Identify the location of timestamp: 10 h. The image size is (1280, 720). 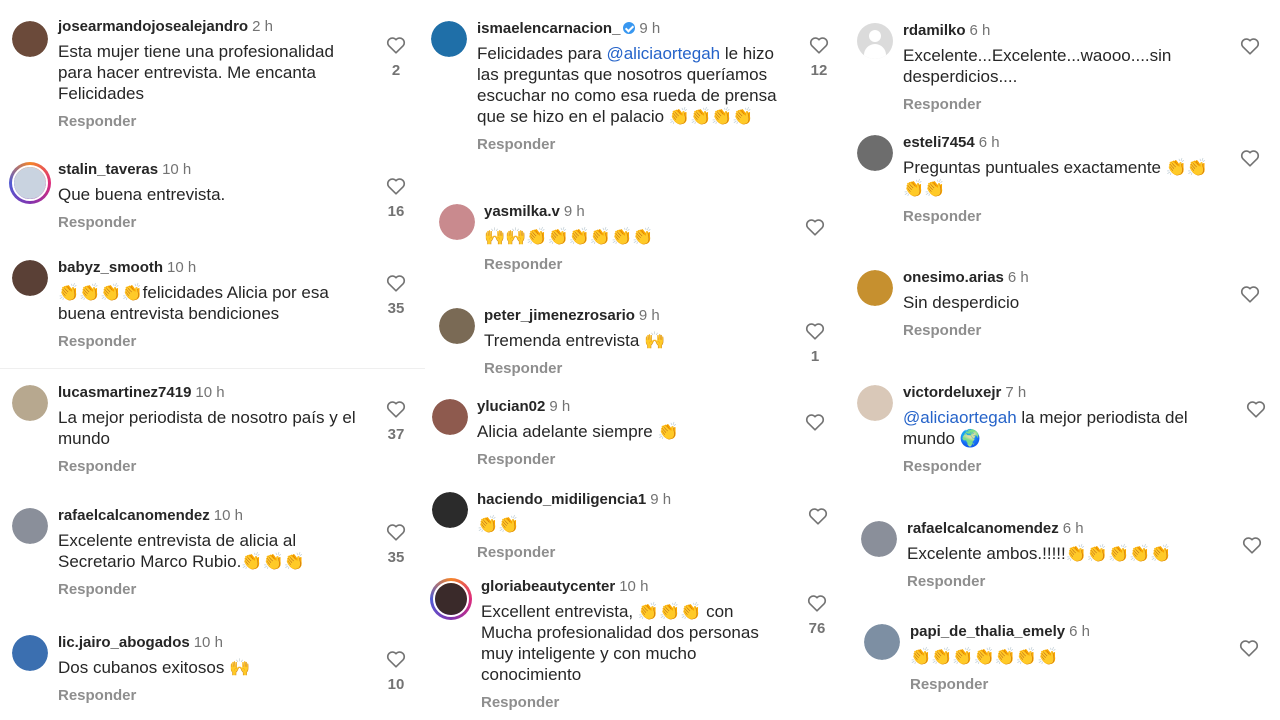
(177, 169).